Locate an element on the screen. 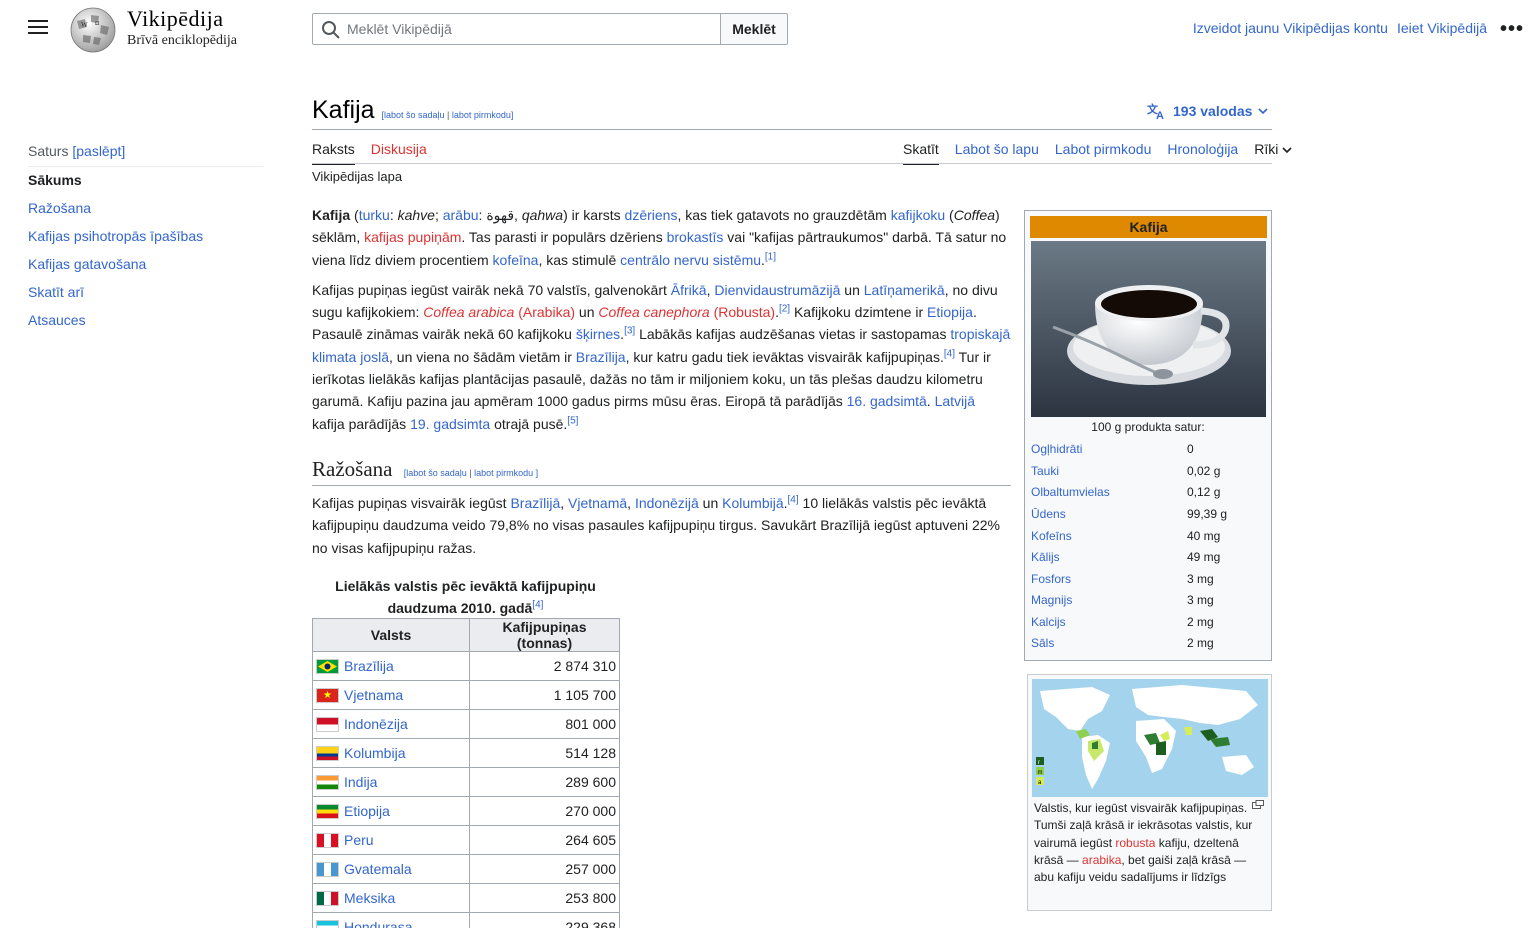 The height and width of the screenshot is (928, 1533). country-link: Etiopija is located at coordinates (367, 811).